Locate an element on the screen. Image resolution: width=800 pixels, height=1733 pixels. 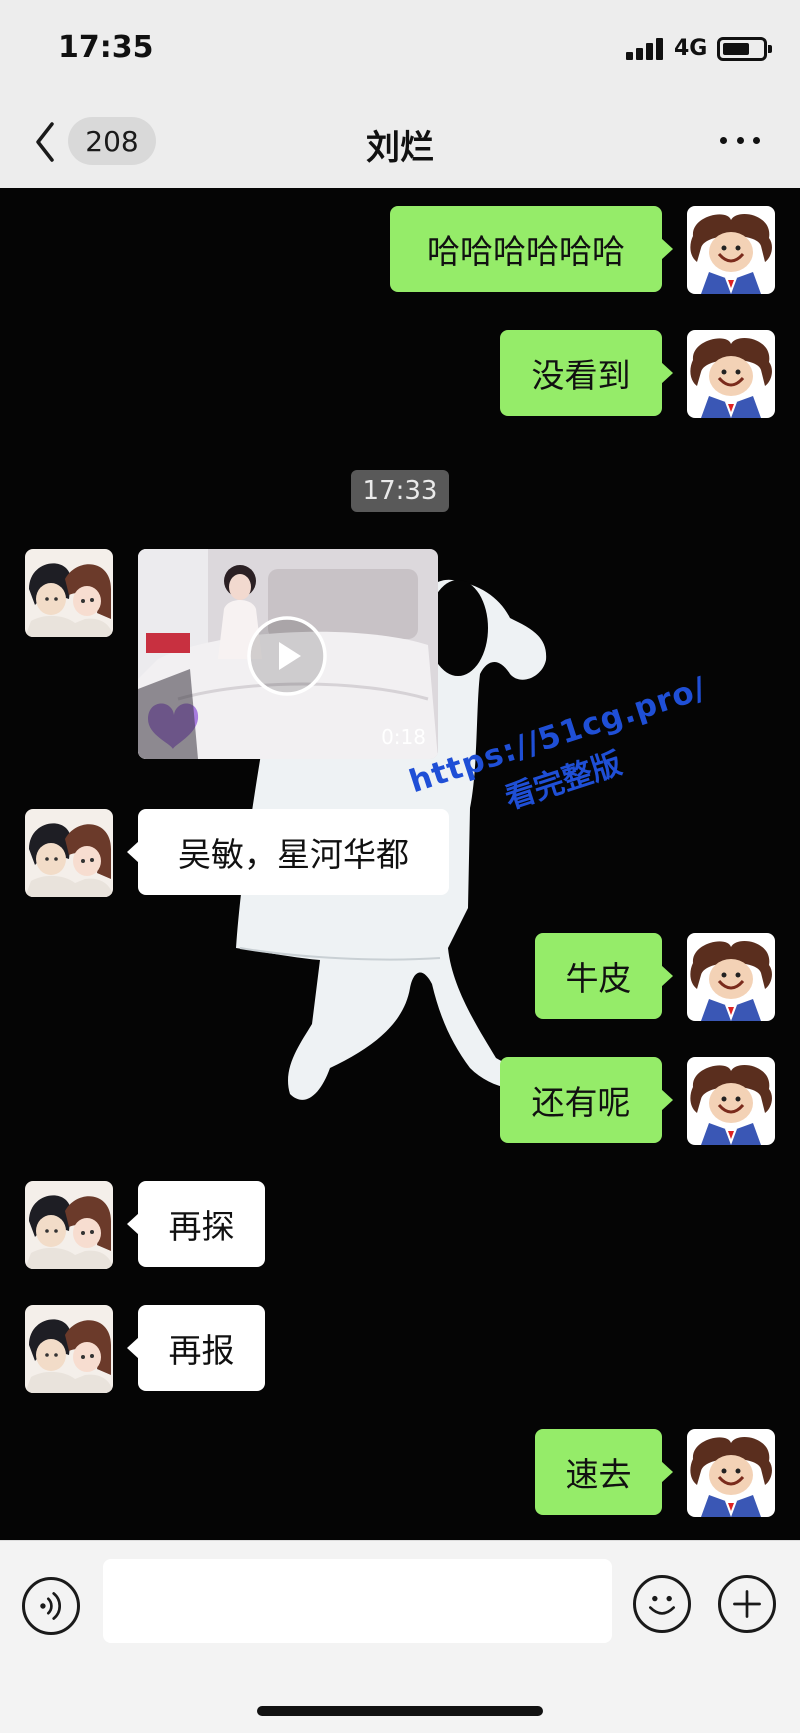
battery-icon is located at coordinates (744, 49).